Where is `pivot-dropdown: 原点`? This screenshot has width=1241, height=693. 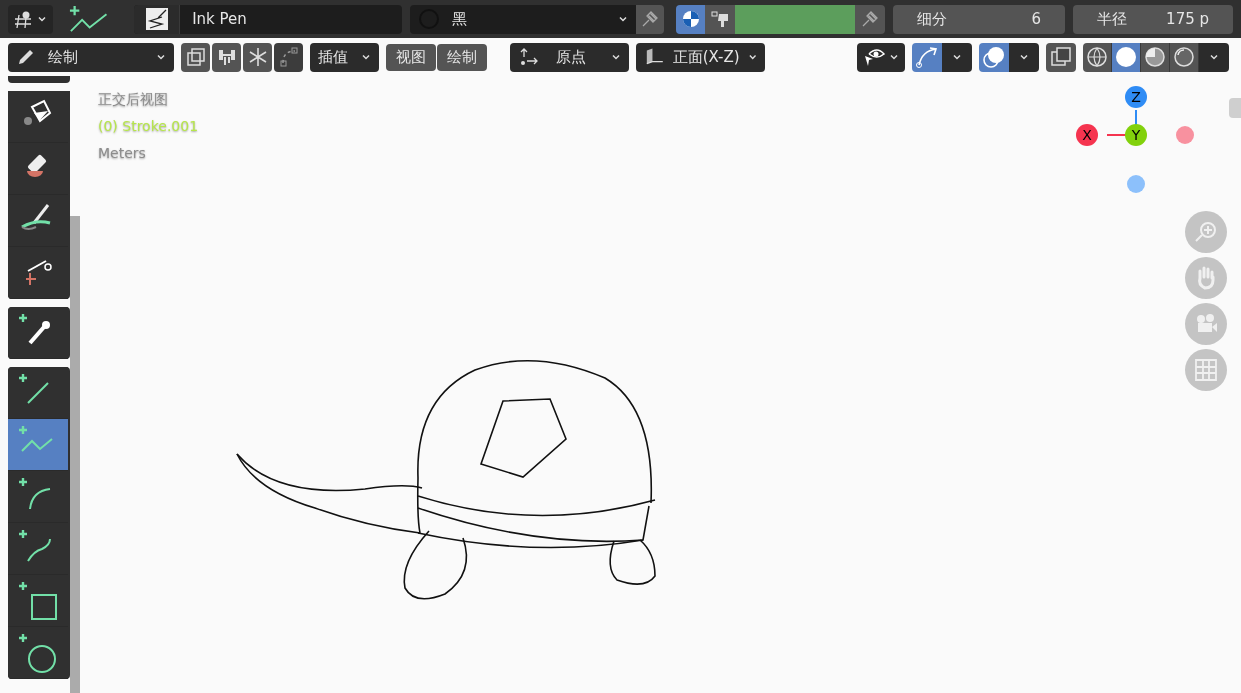
pivot-dropdown: 原点 is located at coordinates (569, 57).